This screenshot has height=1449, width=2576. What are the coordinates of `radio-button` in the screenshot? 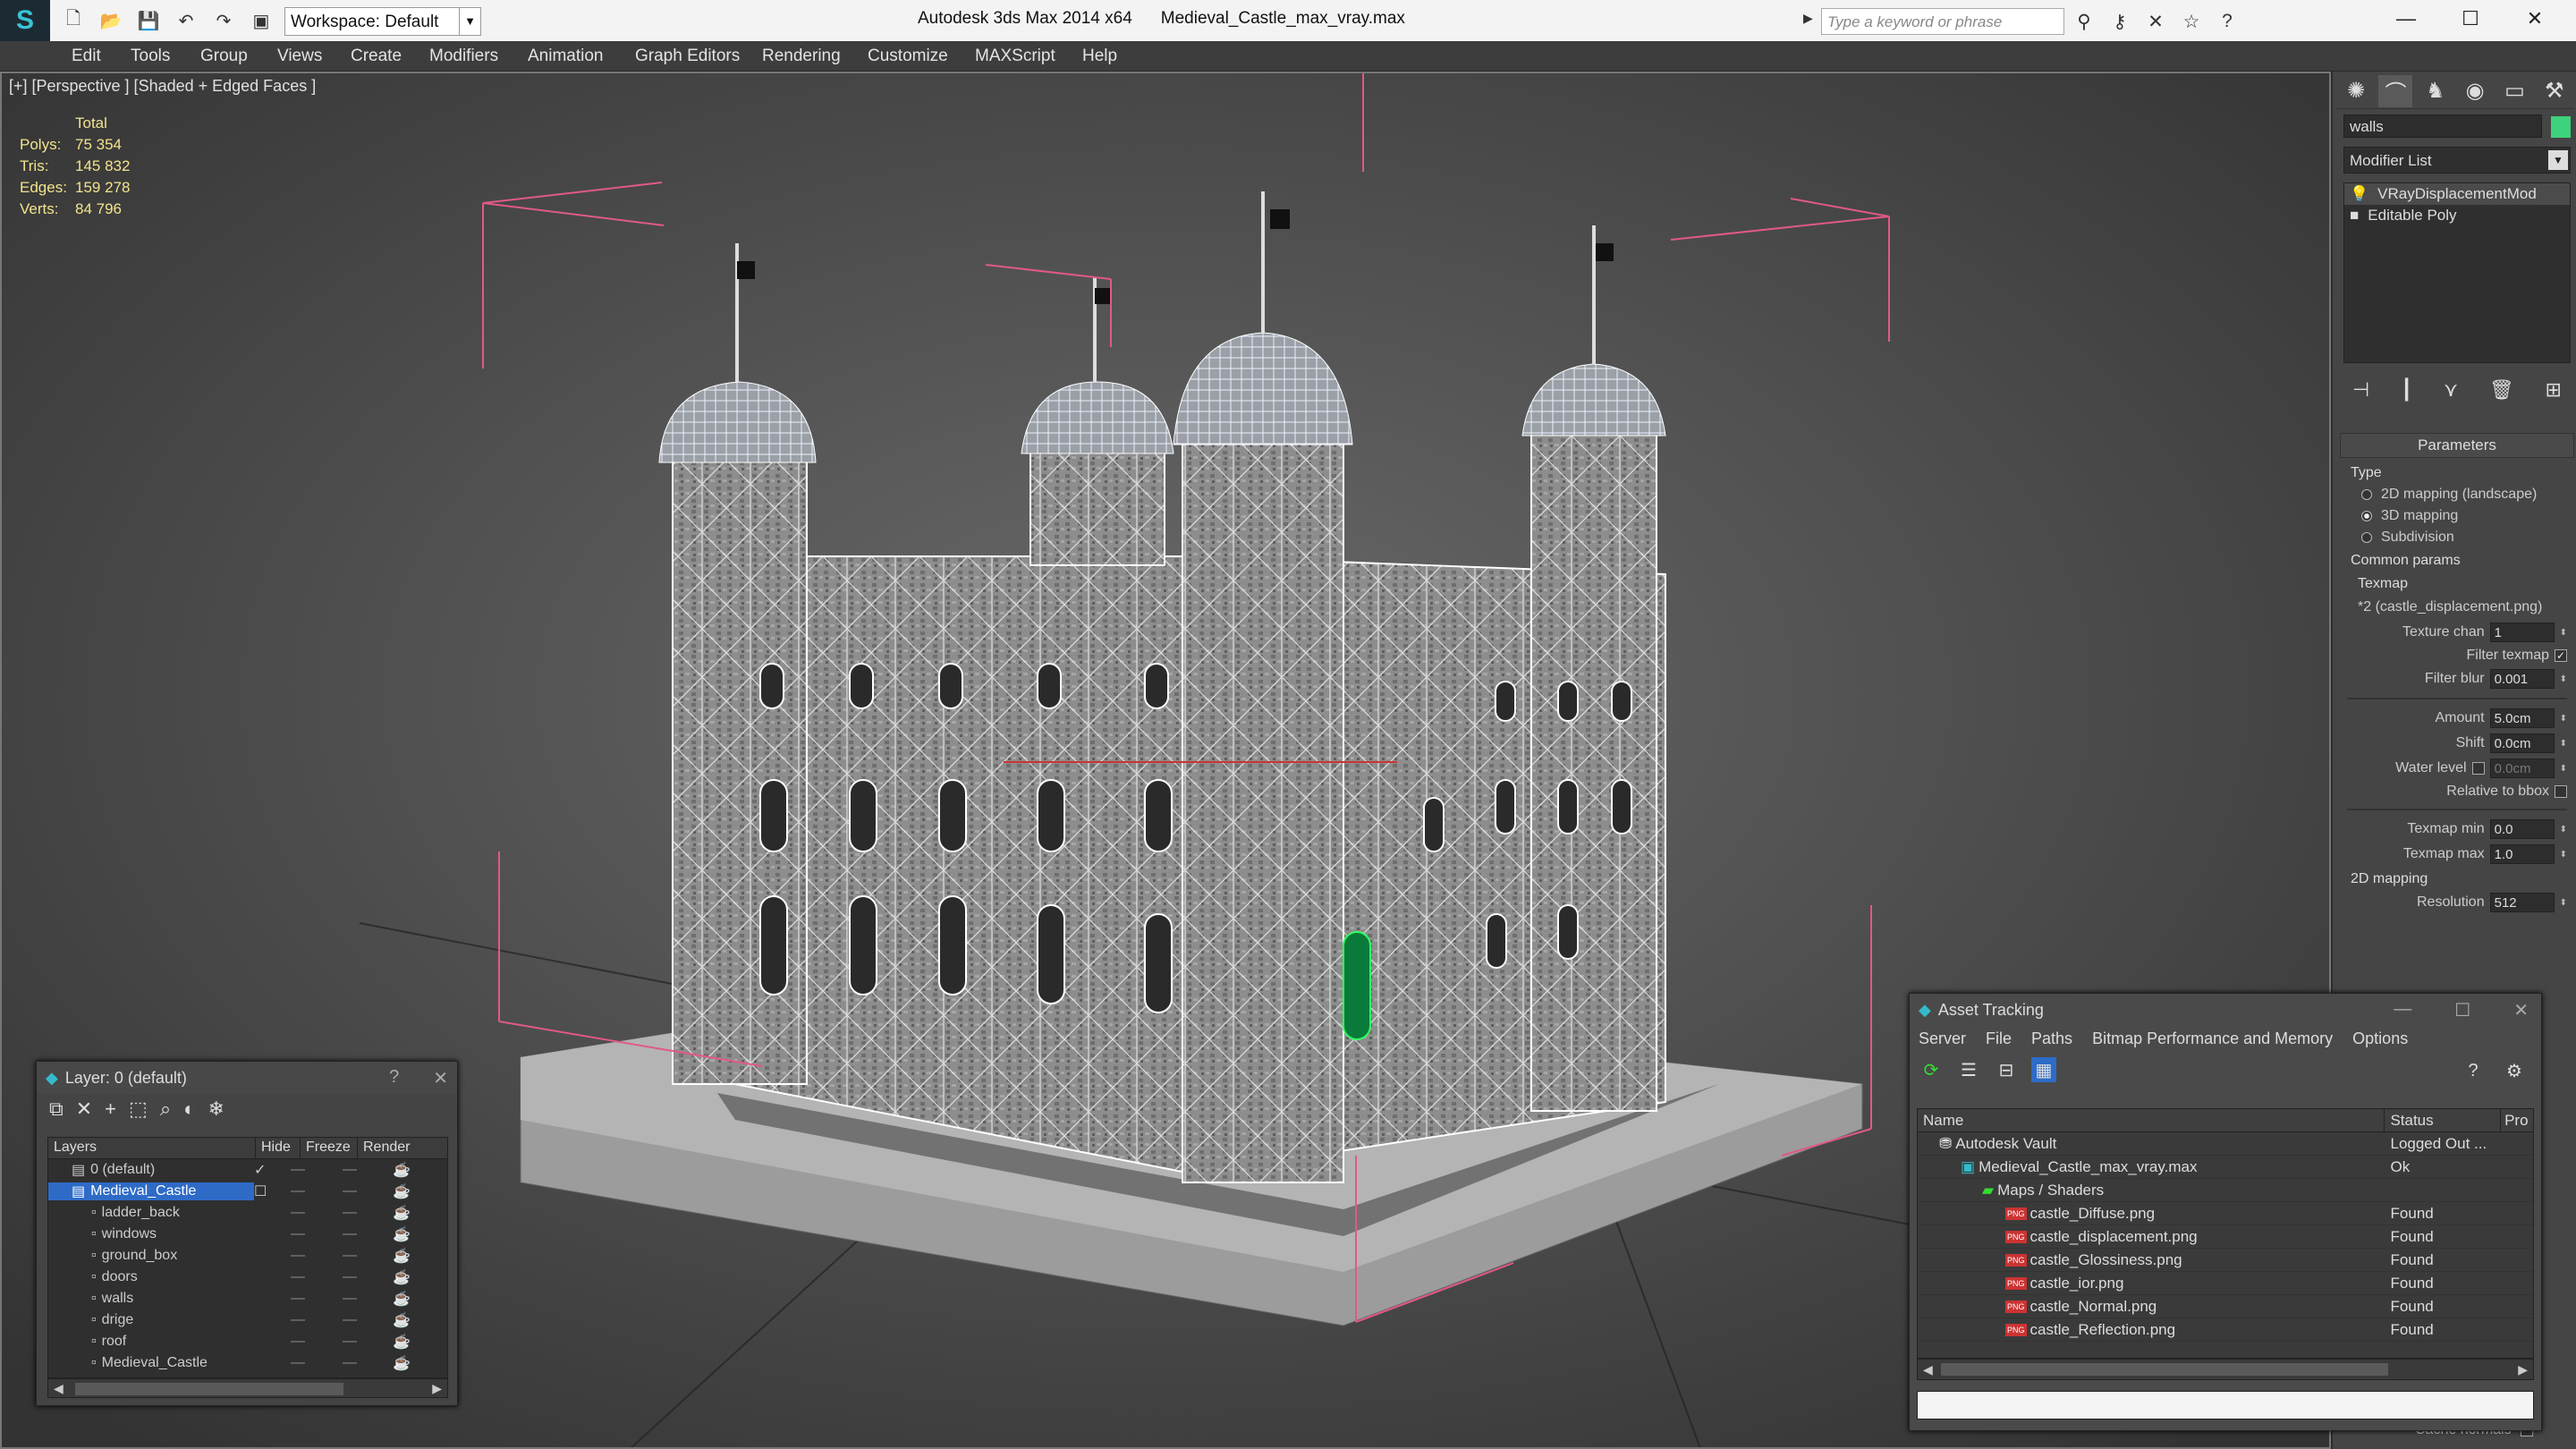 It's located at (2366, 494).